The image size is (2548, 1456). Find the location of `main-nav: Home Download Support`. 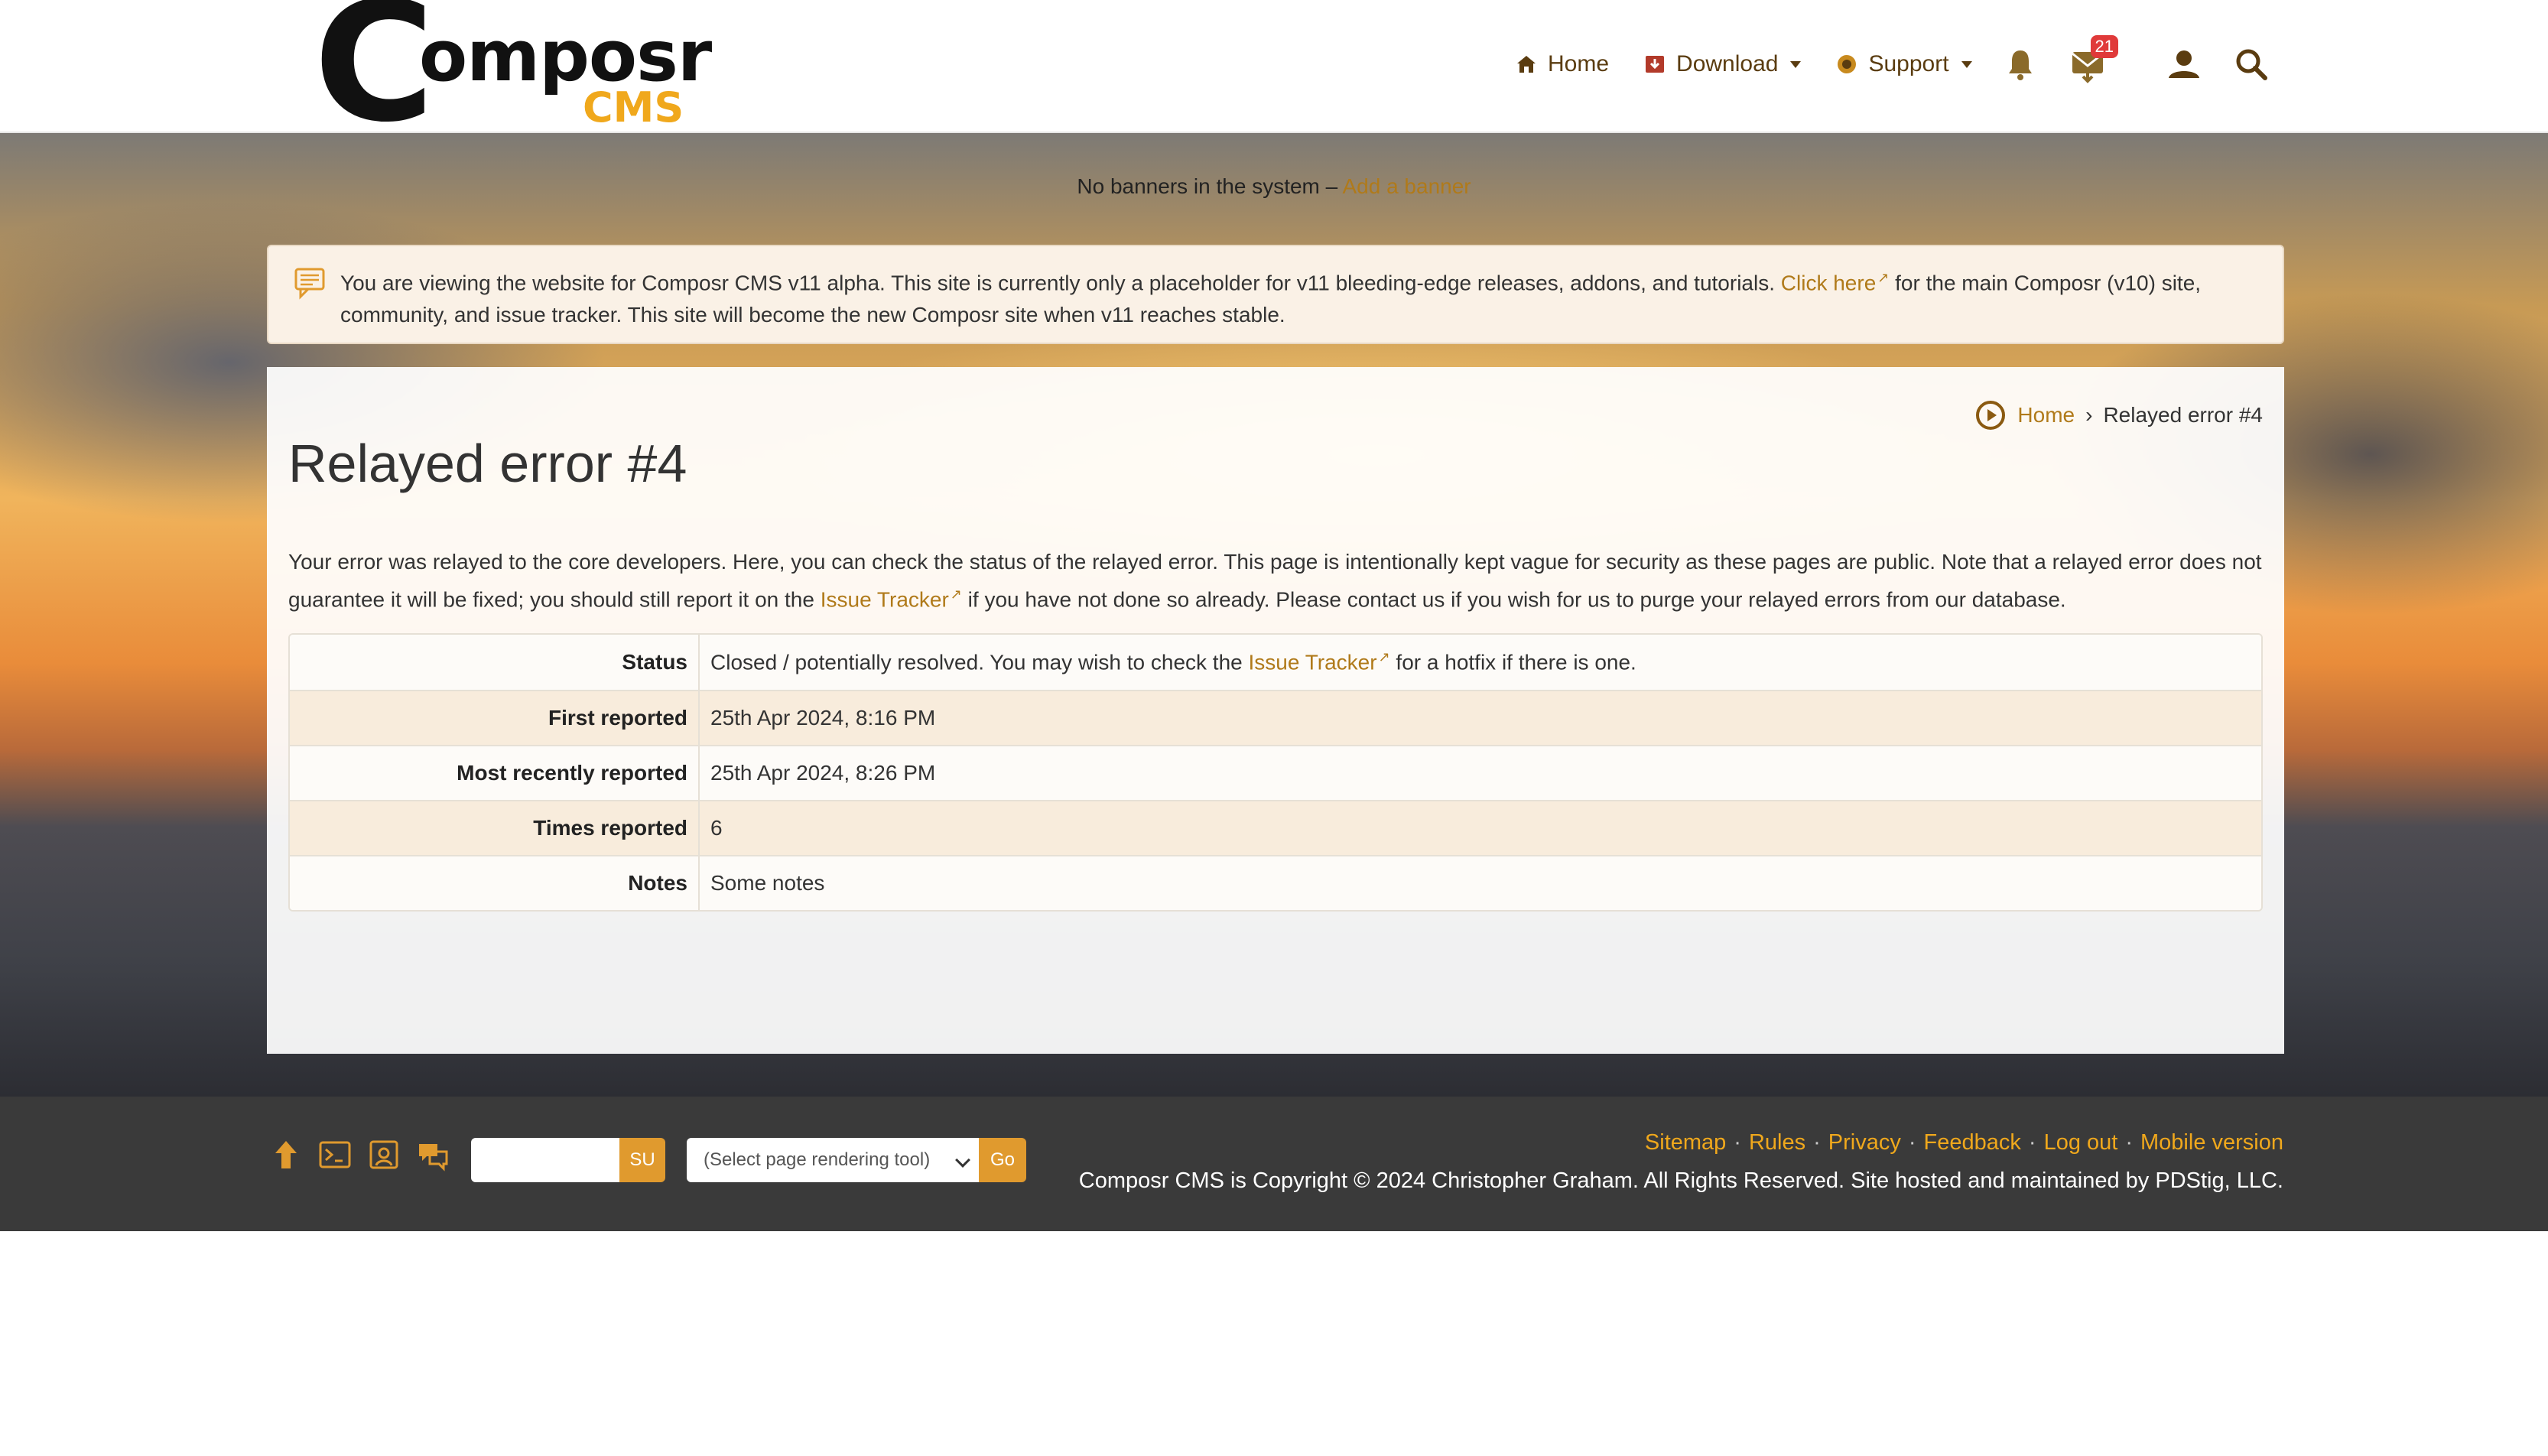

main-nav: Home Download Support is located at coordinates (1760, 64).